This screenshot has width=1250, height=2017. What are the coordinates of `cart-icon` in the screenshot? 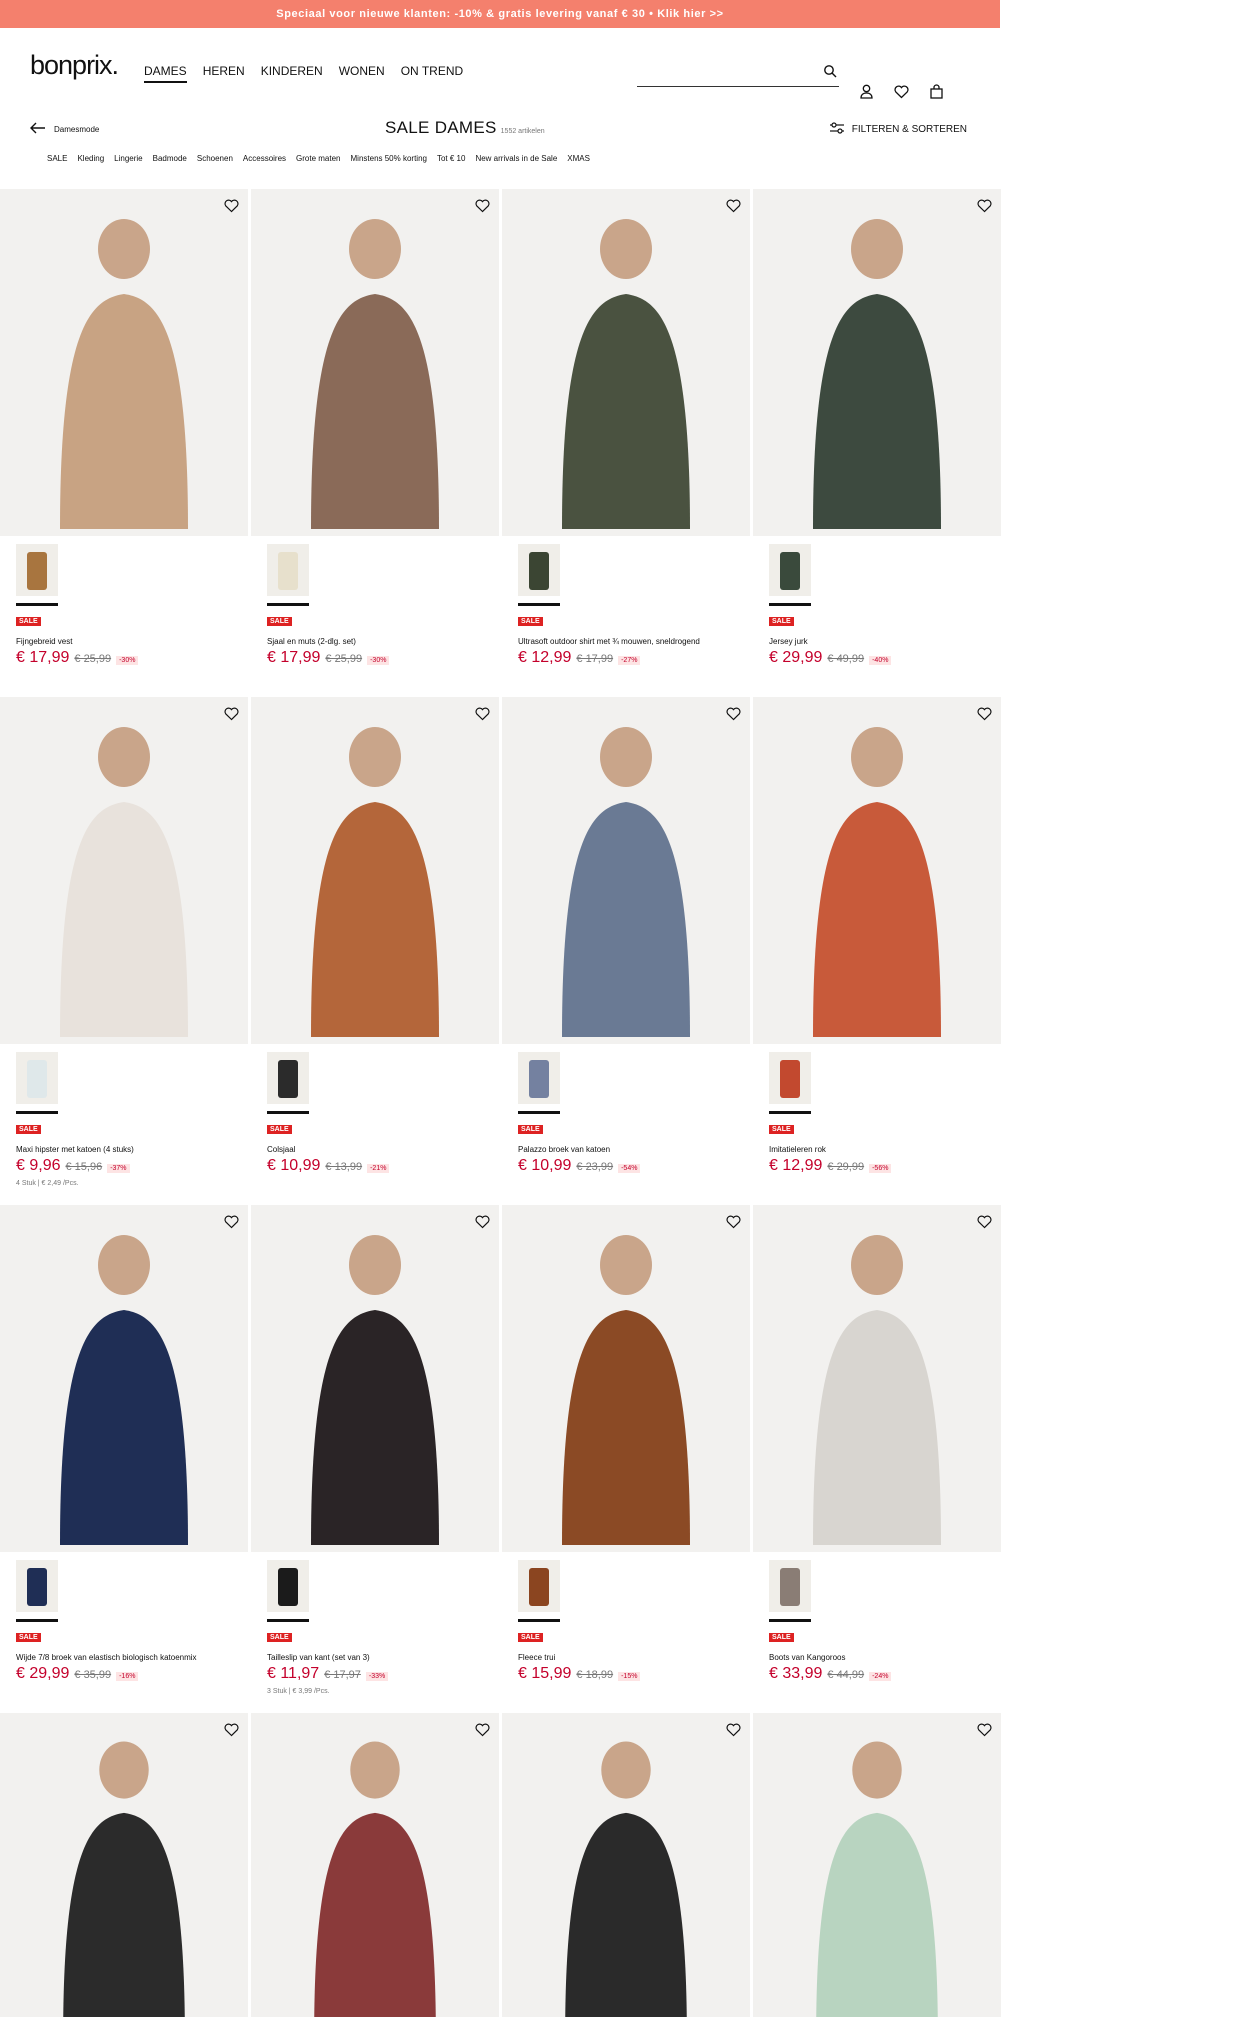 It's located at (936, 91).